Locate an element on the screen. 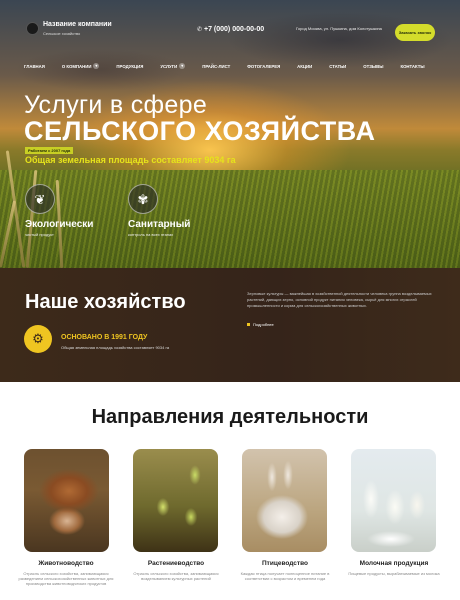 The height and width of the screenshot is (600, 460). since-badge: Работаем с 2007 года is located at coordinates (49, 150).